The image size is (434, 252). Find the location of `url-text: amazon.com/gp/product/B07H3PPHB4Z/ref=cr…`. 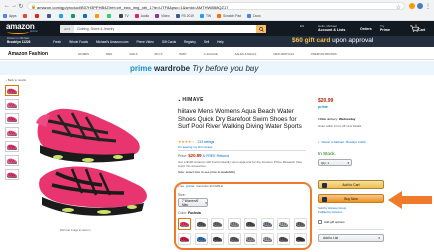

url-text: amazon.com/gp/product/B07H3PPHB4Z/ref=cr… is located at coordinates (202, 7).